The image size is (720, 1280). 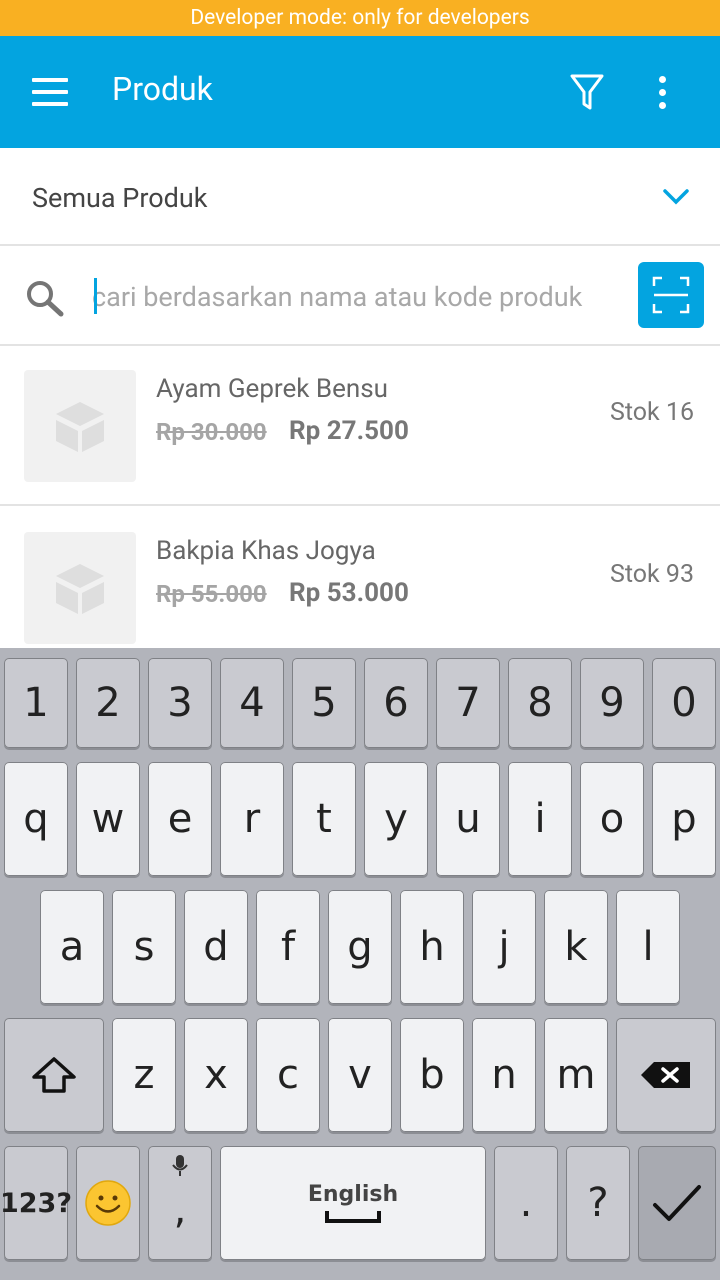 I want to click on key-f: f, so click(x=288, y=947).